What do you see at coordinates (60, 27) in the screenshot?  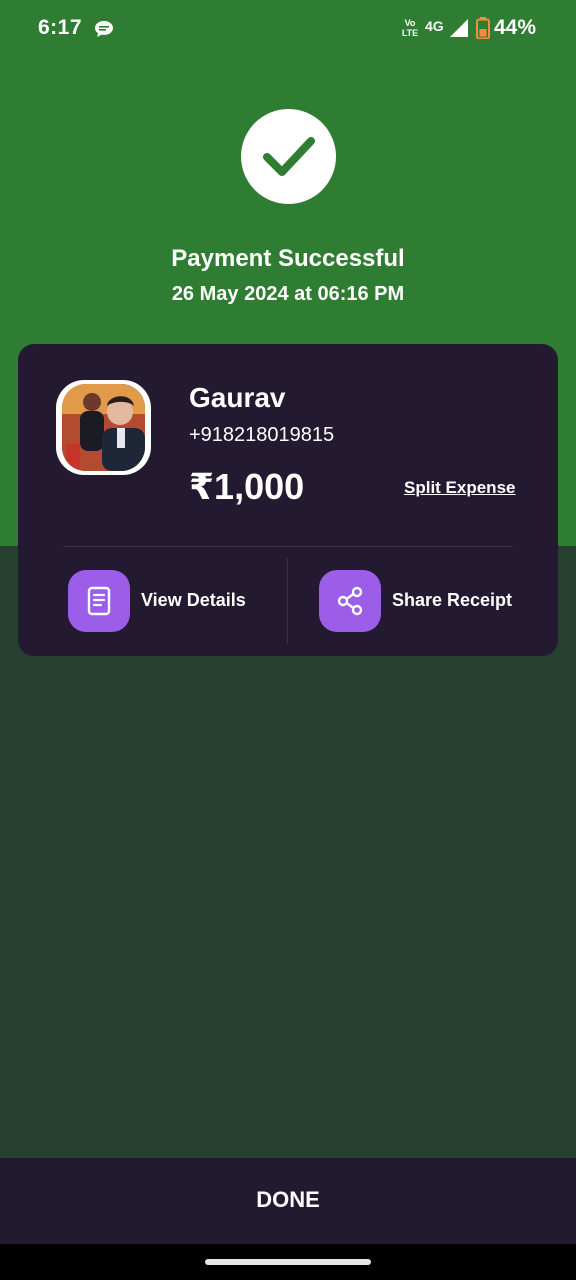 I see `status-time: 6:17` at bounding box center [60, 27].